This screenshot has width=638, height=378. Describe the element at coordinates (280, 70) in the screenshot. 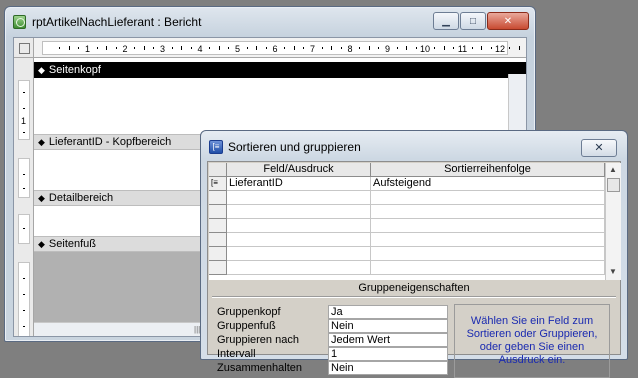

I see `section-header-seitenkopf: ◆ Seitenkopf` at that location.